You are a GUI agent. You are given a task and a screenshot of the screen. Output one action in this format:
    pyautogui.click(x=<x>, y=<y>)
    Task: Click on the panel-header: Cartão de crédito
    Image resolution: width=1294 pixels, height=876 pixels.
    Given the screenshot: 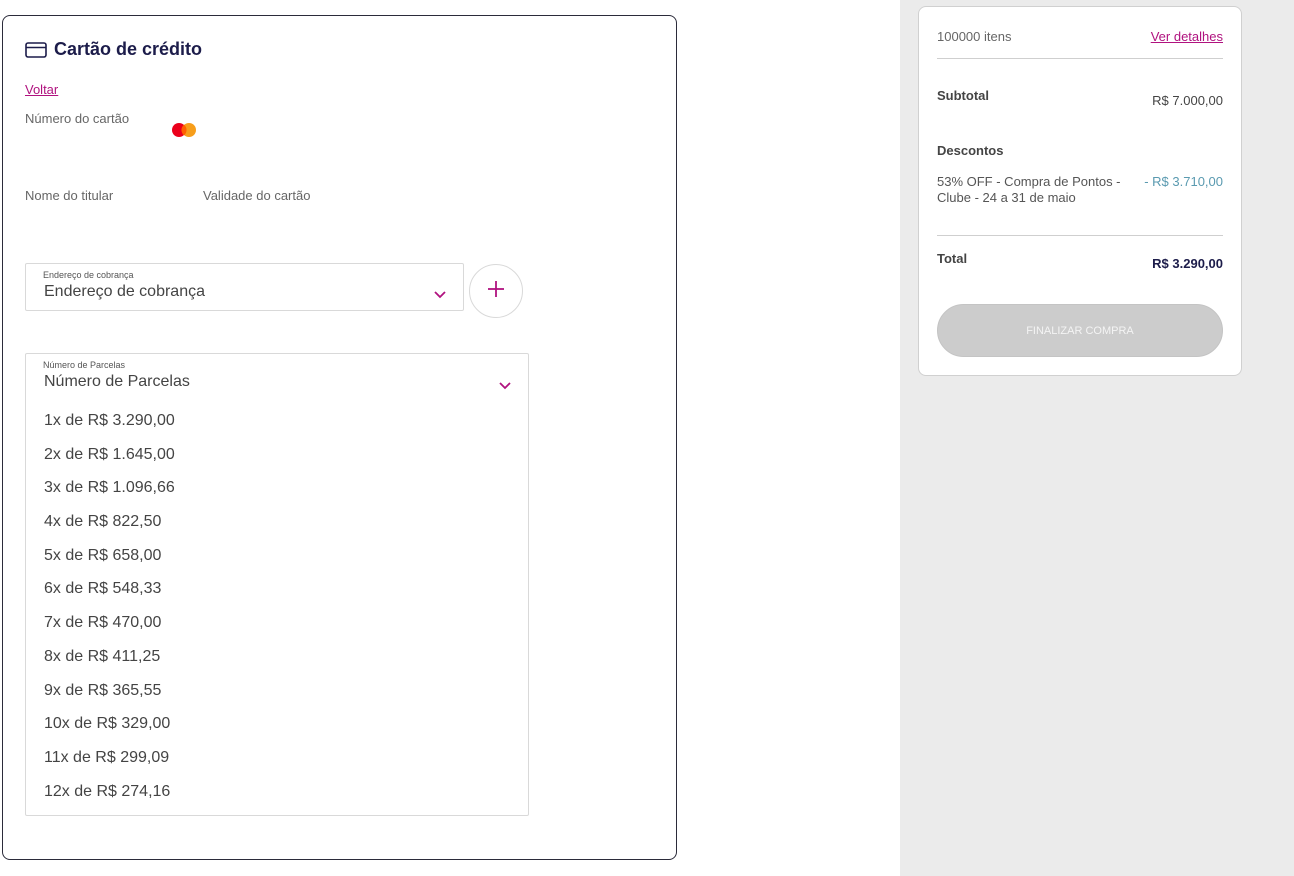 What is the action you would take?
    pyautogui.click(x=113, y=49)
    